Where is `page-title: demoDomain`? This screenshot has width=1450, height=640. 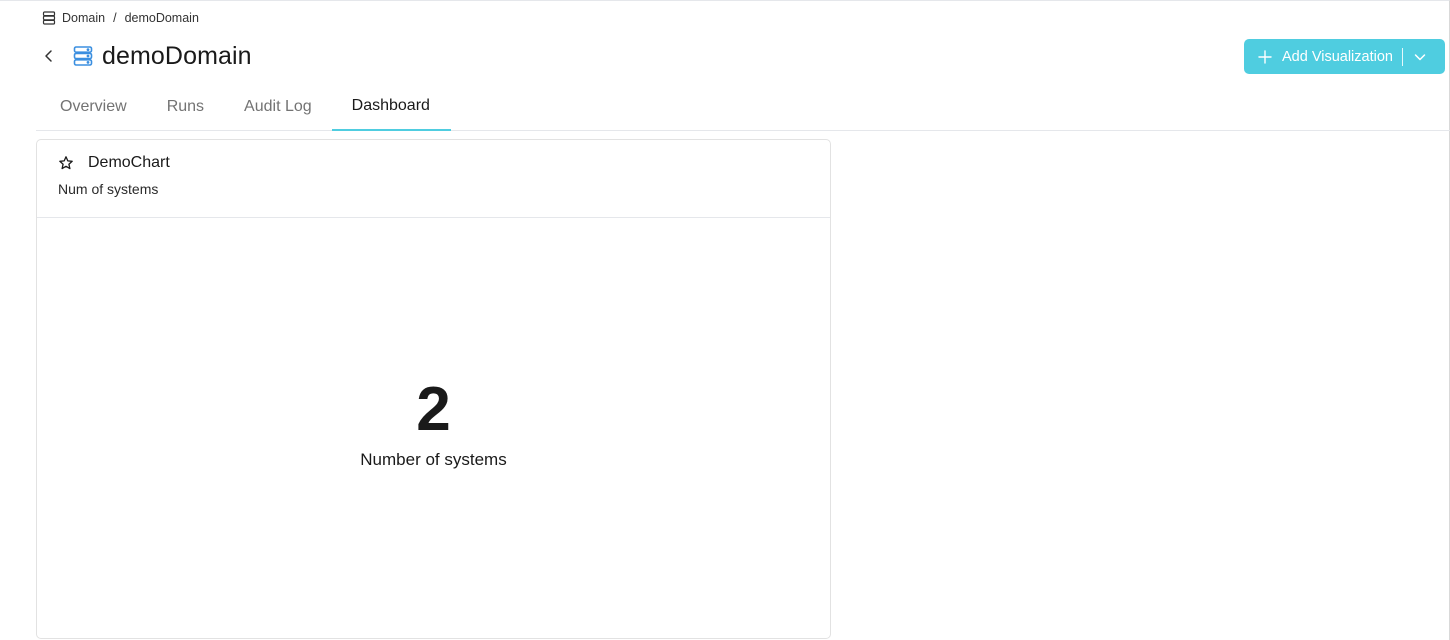 page-title: demoDomain is located at coordinates (177, 55).